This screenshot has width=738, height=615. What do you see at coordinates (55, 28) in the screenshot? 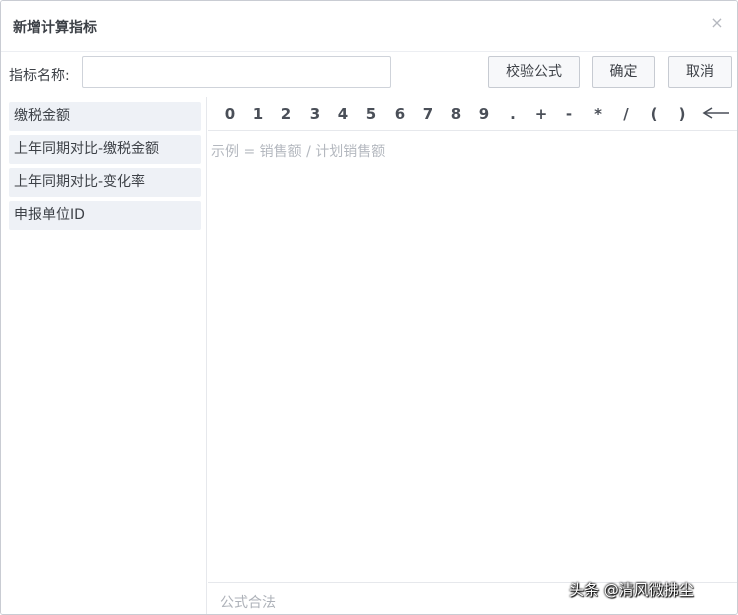
I see `dialog-title: 新增计算指标` at bounding box center [55, 28].